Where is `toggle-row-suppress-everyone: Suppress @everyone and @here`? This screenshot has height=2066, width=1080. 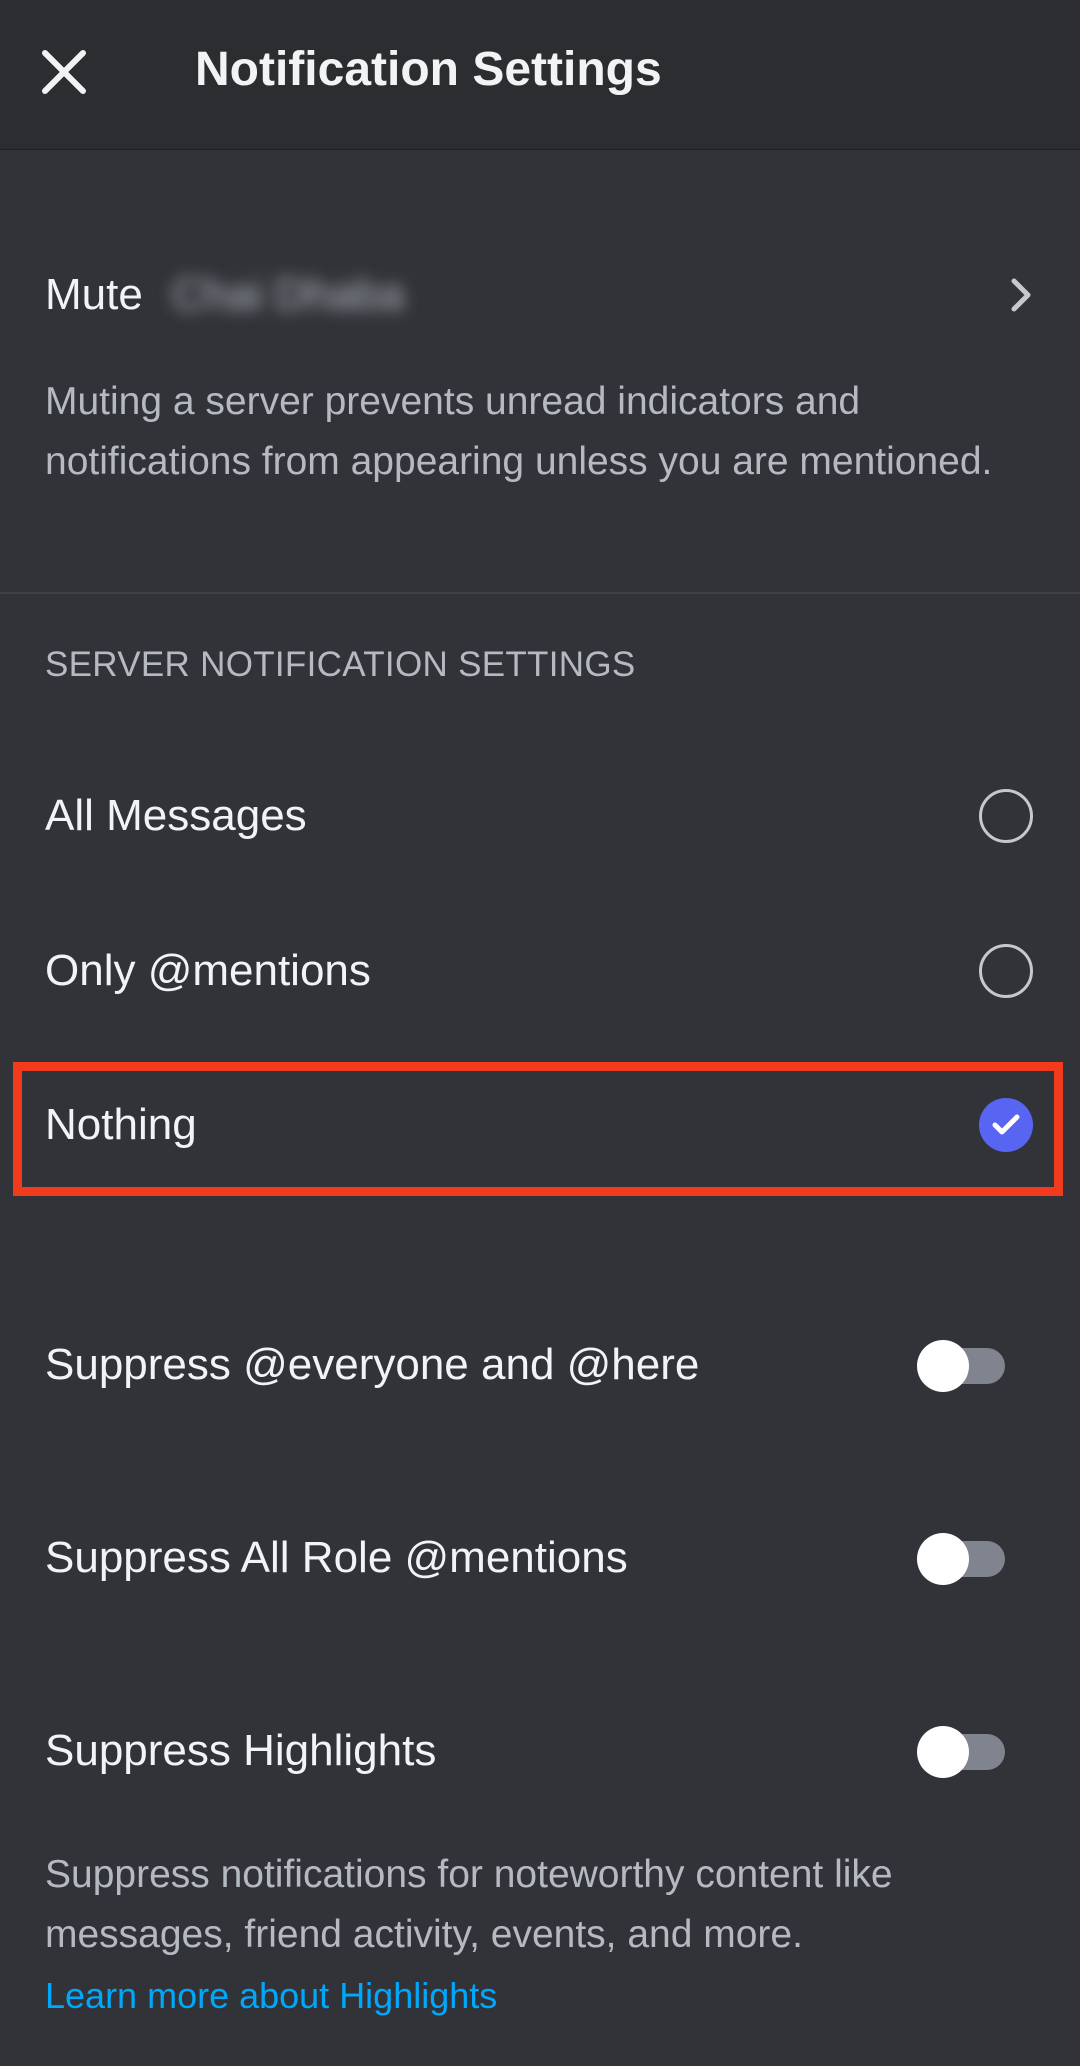
toggle-row-suppress-everyone: Suppress @everyone and @here is located at coordinates (540, 1366).